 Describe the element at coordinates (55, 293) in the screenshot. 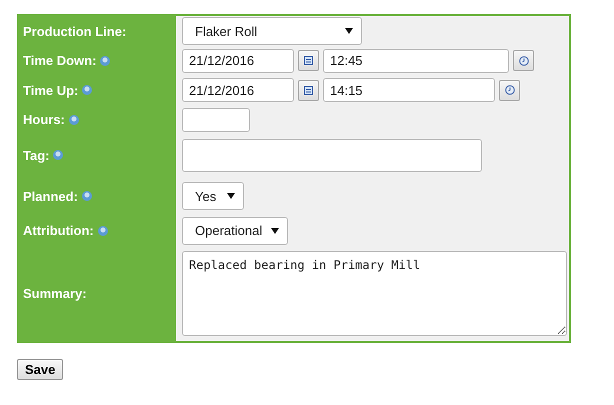

I see `field-label: Summary:` at that location.